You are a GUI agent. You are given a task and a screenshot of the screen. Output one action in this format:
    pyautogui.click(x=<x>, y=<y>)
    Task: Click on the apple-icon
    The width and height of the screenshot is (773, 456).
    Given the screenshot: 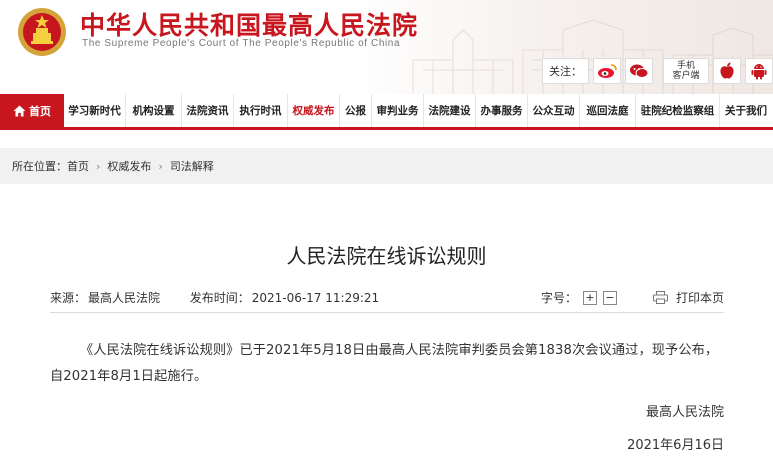 What is the action you would take?
    pyautogui.click(x=727, y=70)
    